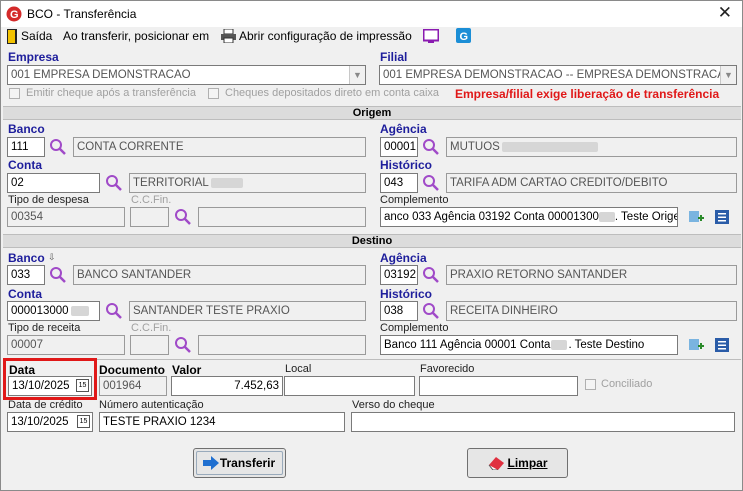 The height and width of the screenshot is (491, 743). Describe the element at coordinates (149, 217) in the screenshot. I see `origem-ccfin-input` at that location.